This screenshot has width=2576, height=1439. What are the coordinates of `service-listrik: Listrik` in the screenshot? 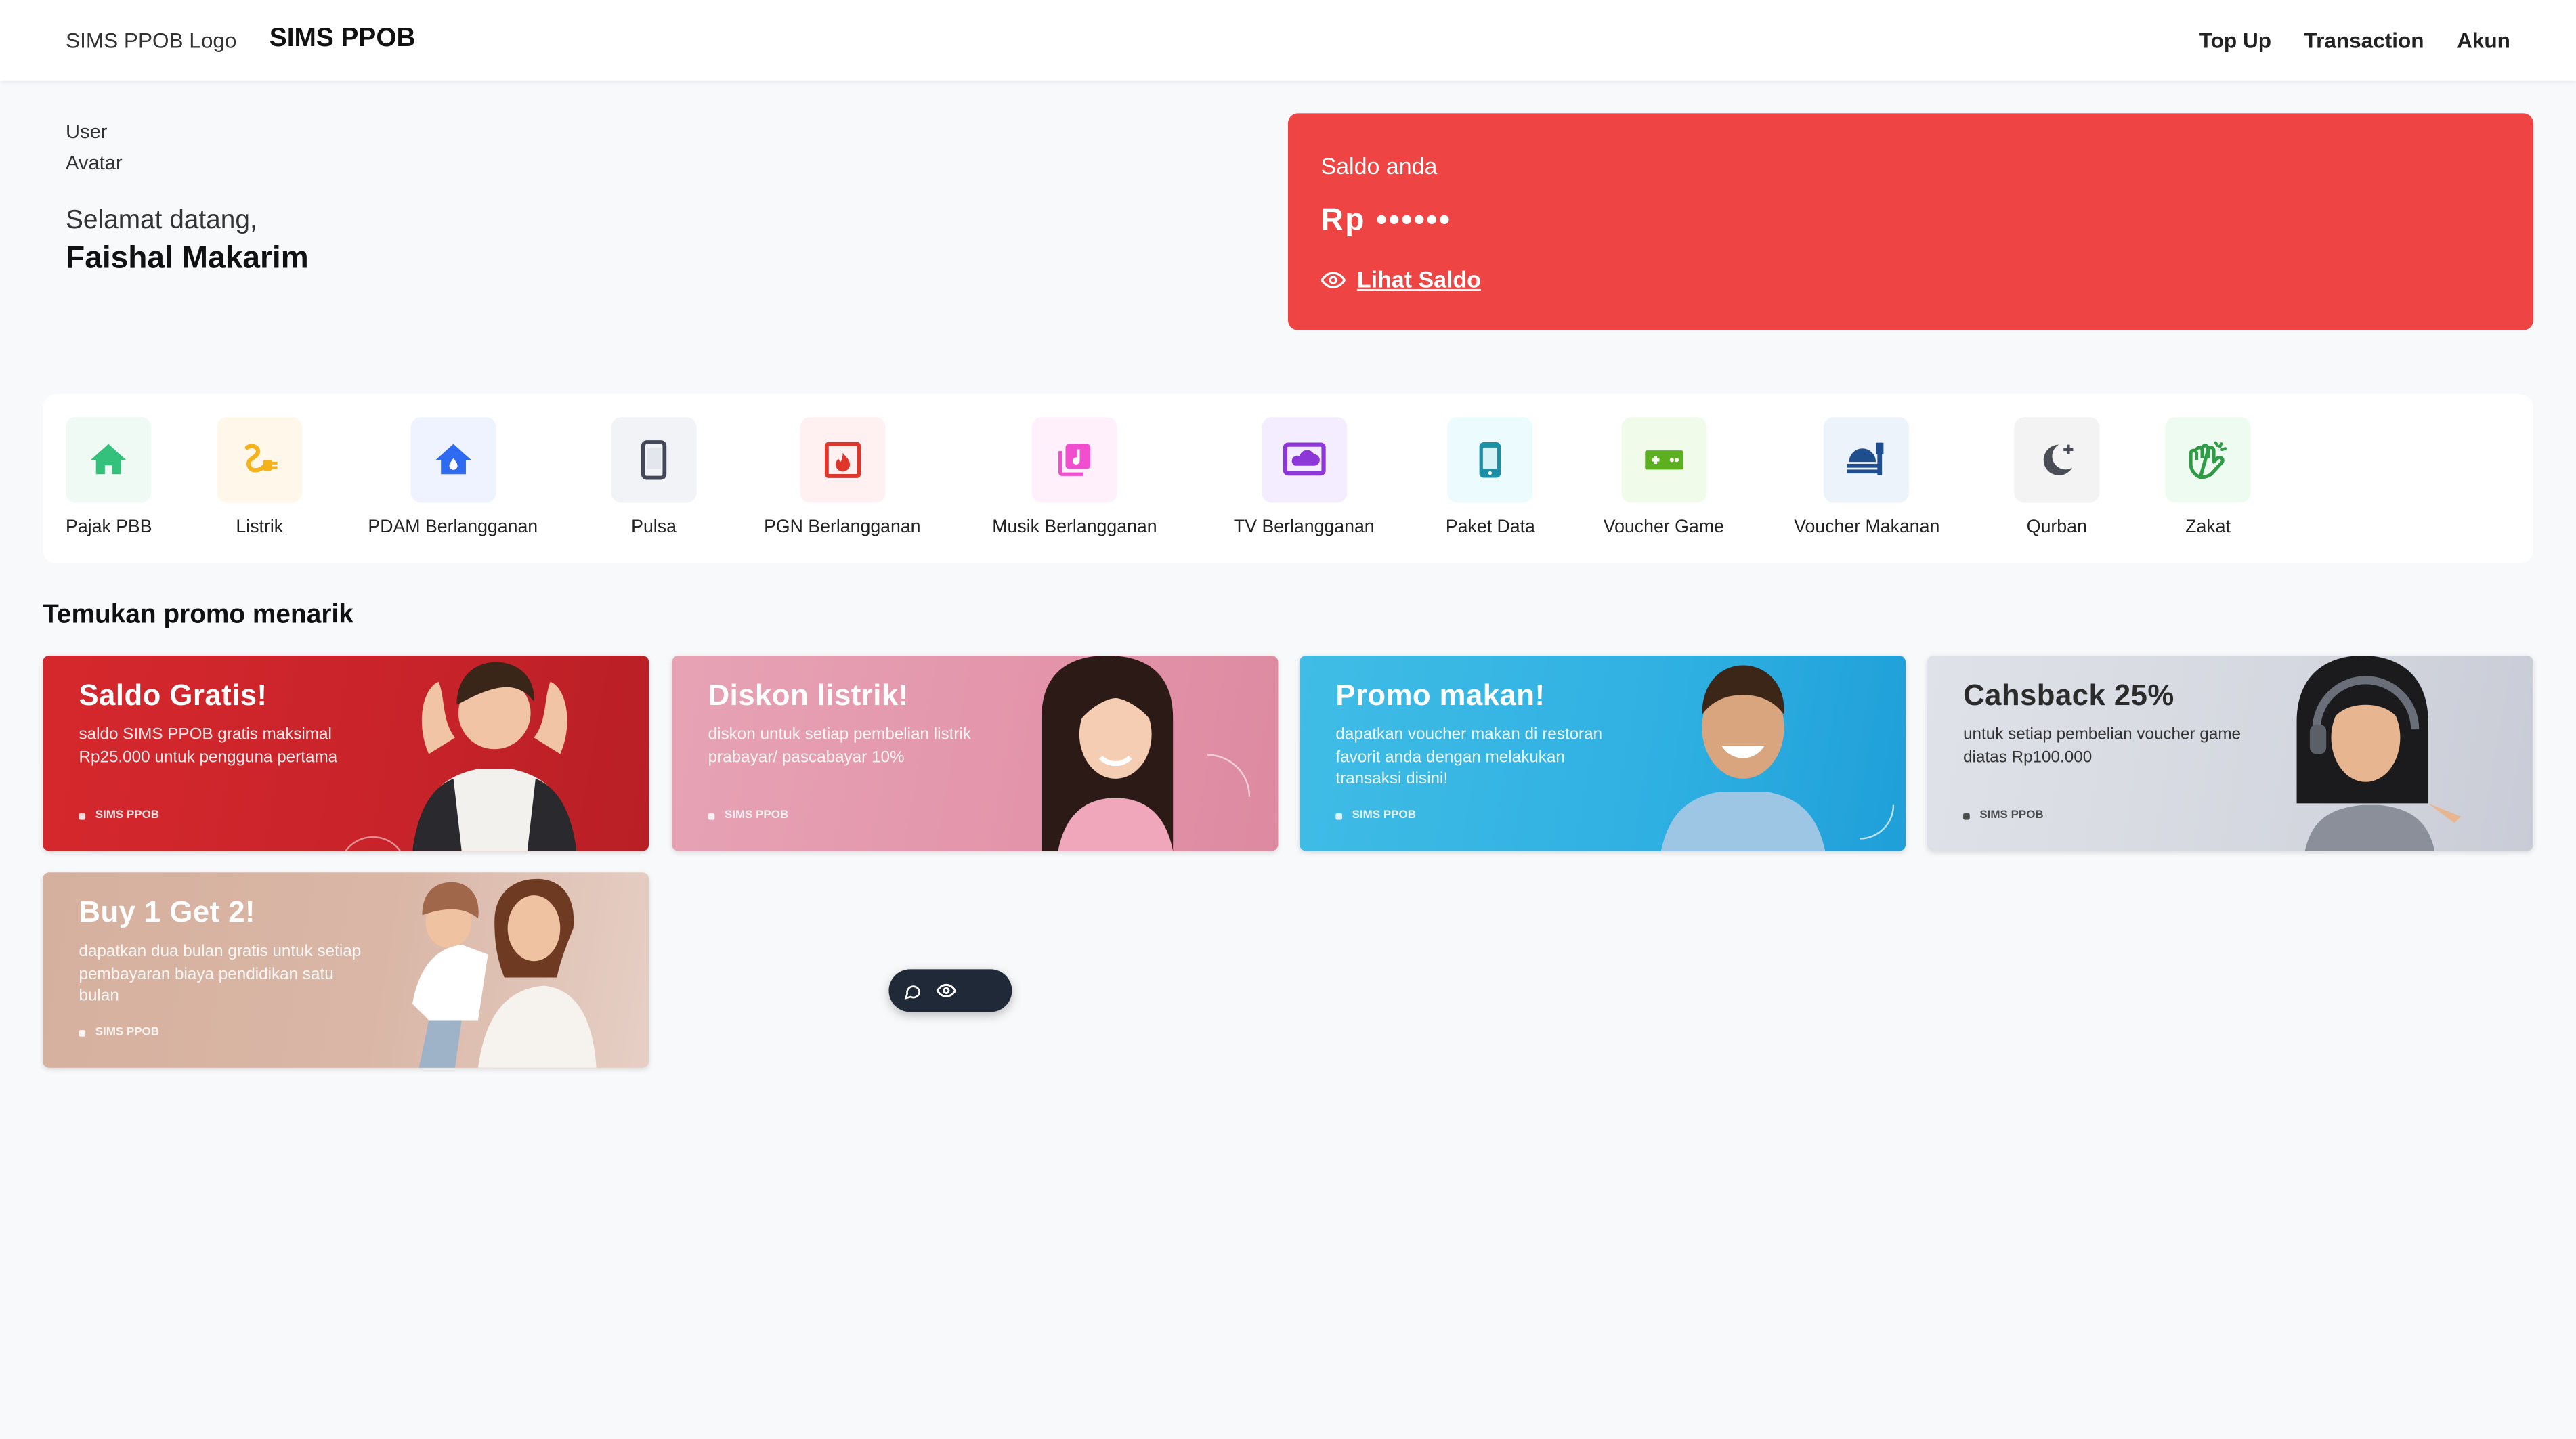 It's located at (260, 477).